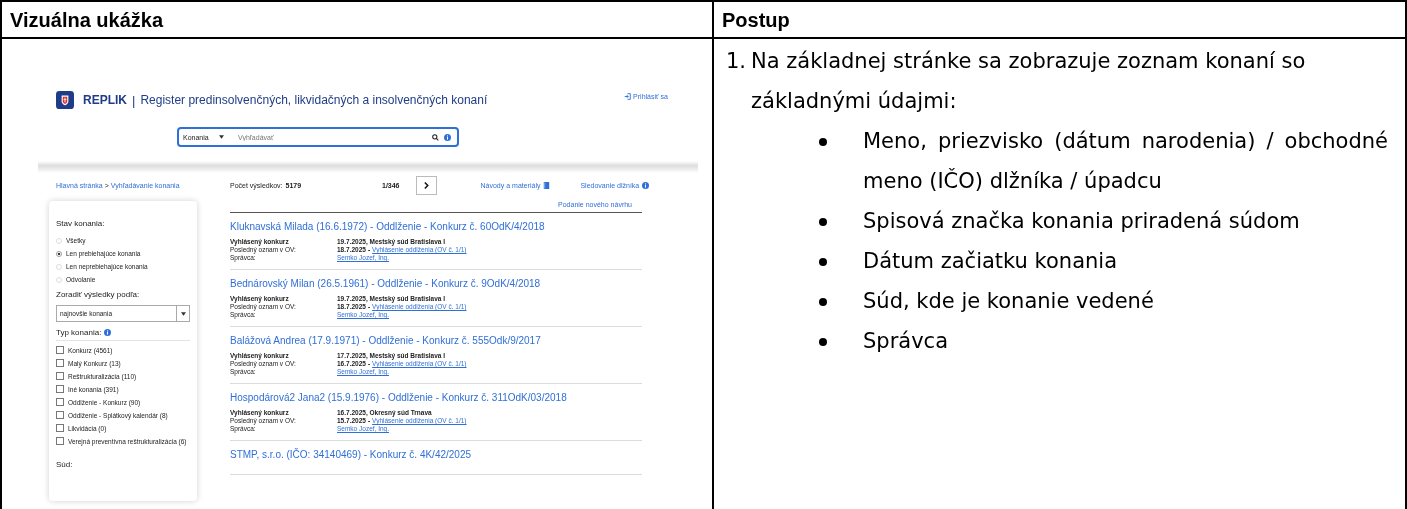 Image resolution: width=1407 pixels, height=509 pixels. Describe the element at coordinates (351, 454) in the screenshot. I see `result-title-link: STMP, s.r.o. (IČO: 34140469) - Konkurz č. 4K/42/2025` at that location.